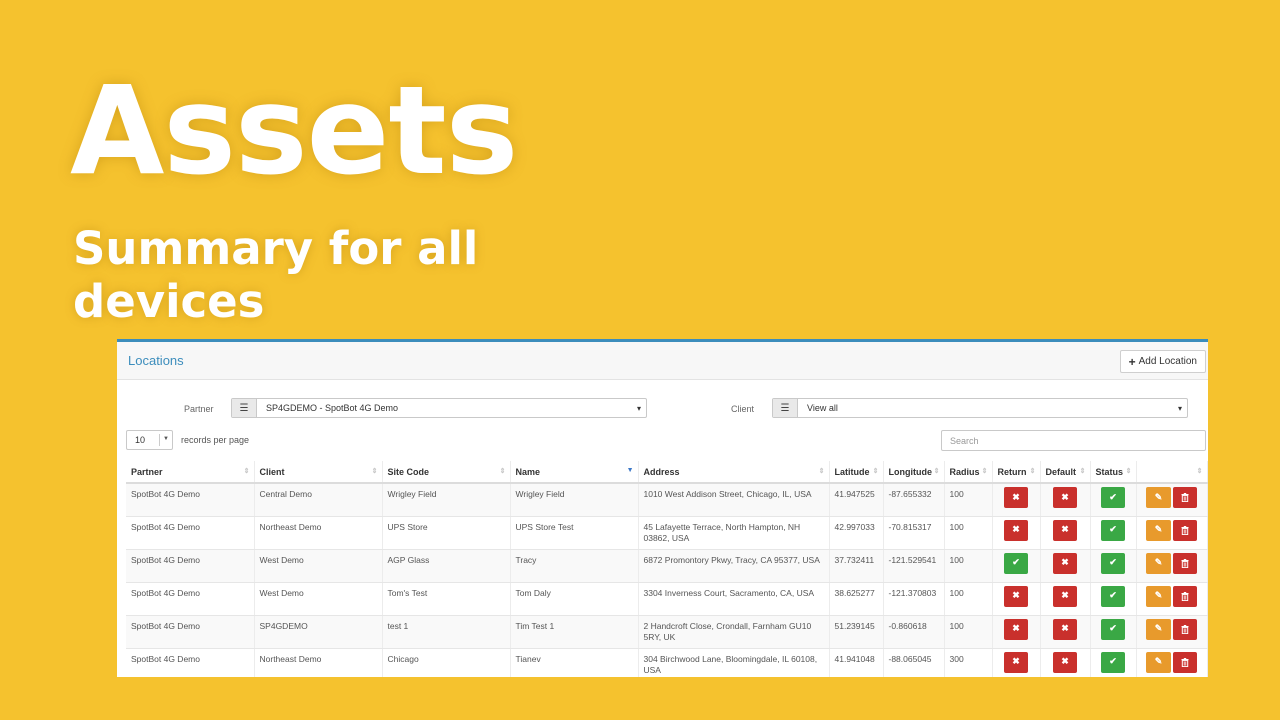  I want to click on cell-return: ✖, so click(1016, 533).